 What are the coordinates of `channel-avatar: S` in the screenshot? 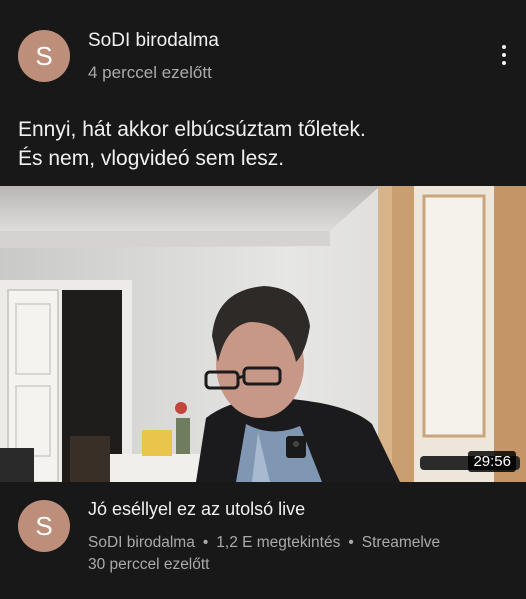 It's located at (44, 56).